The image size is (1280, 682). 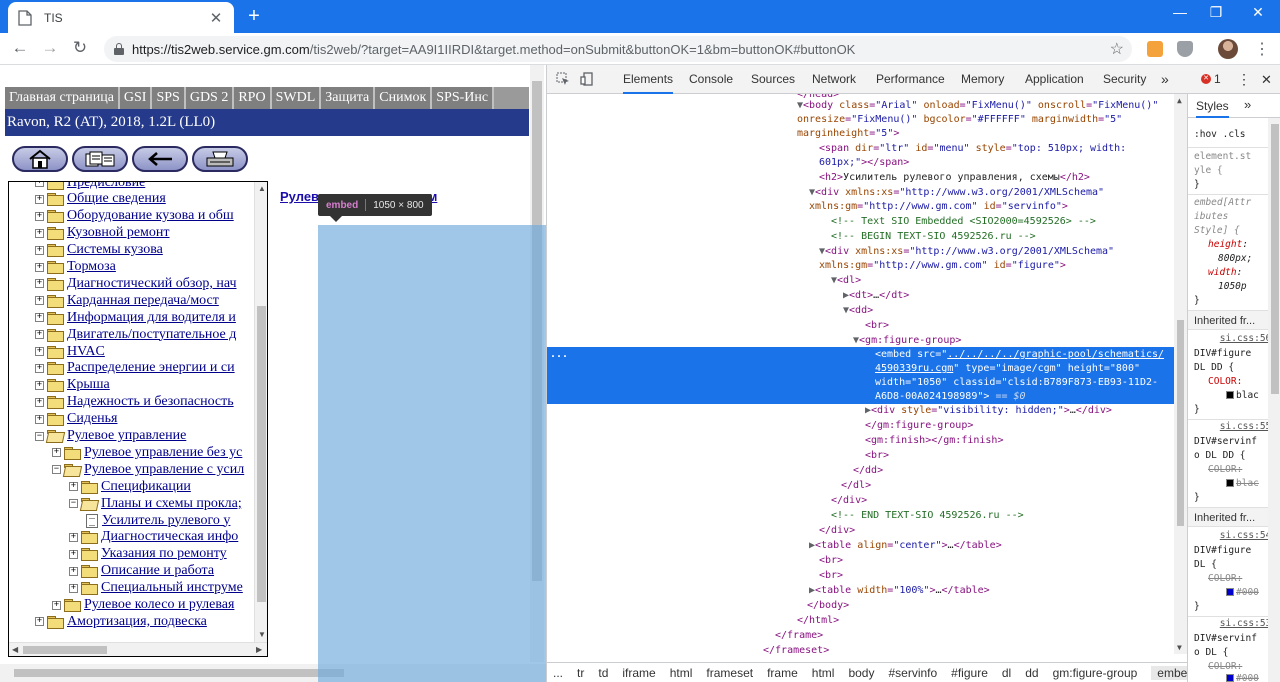 What do you see at coordinates (1009, 280) in the screenshot?
I see `dom-node-dl: ▼<dl>` at bounding box center [1009, 280].